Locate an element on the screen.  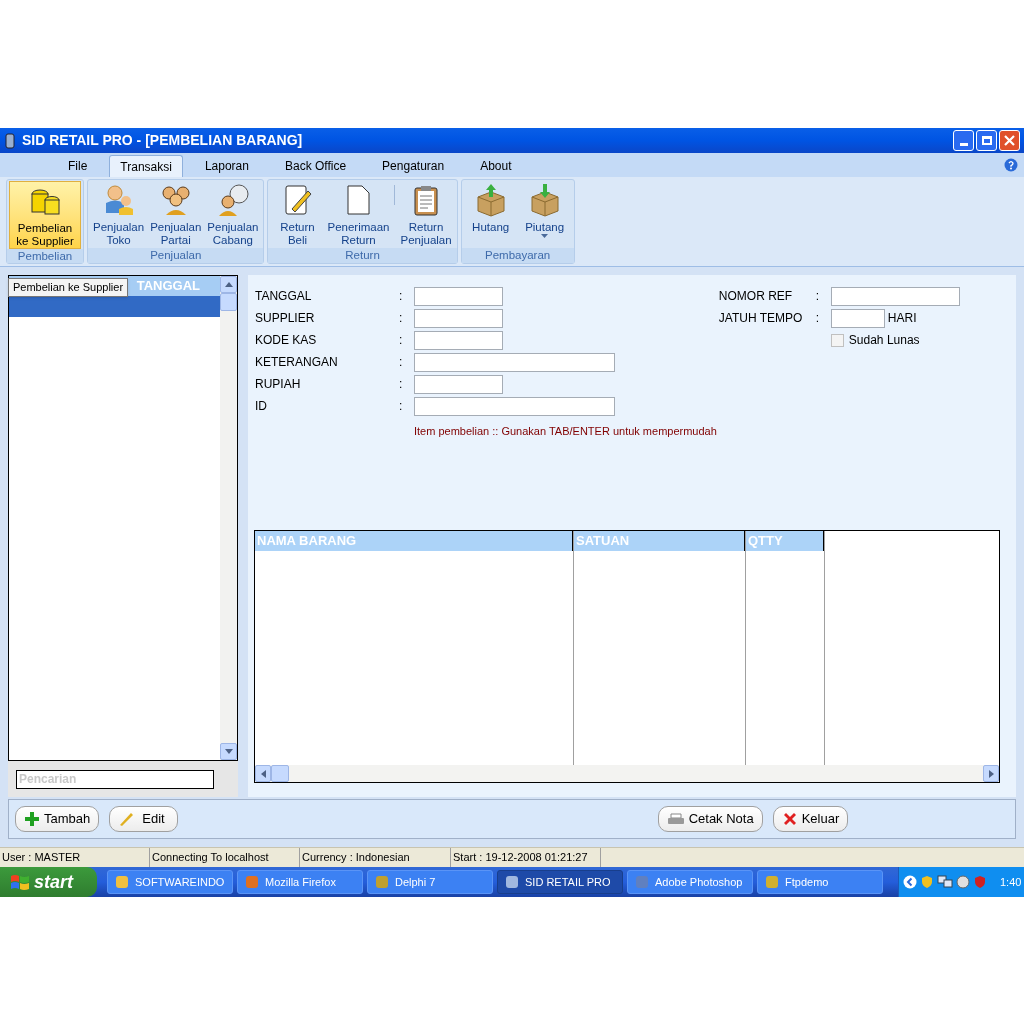
menu-tab: Back Office is located at coordinates (315, 166).